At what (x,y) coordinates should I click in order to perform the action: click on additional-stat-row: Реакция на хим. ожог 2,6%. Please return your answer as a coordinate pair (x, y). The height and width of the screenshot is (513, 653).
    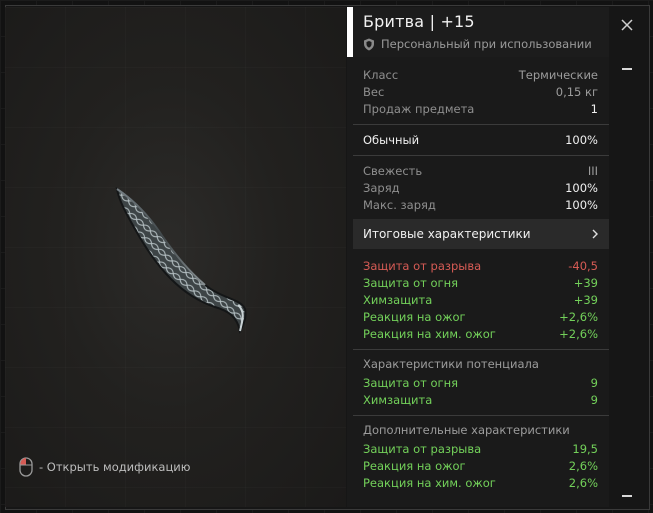
    Looking at the image, I should click on (480, 483).